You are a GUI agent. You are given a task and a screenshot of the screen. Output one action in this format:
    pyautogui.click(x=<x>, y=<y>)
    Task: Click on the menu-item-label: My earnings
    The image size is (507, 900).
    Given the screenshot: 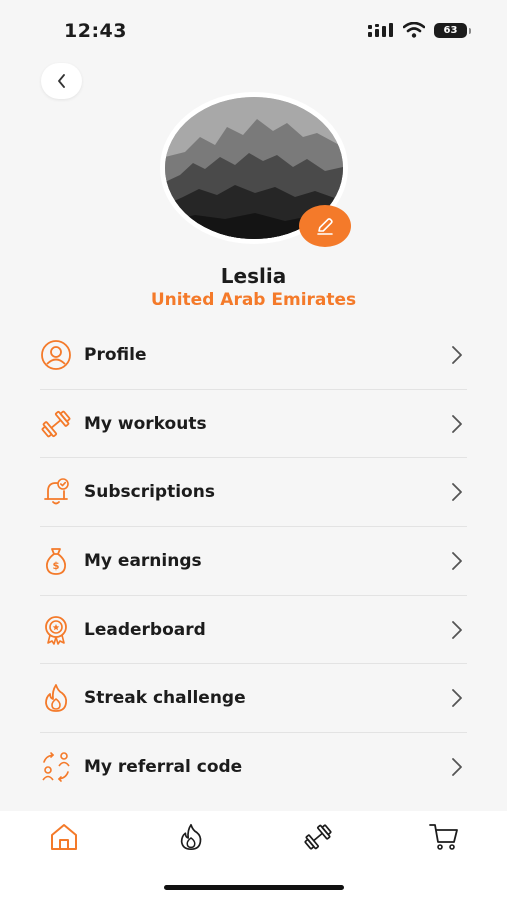 What is the action you would take?
    pyautogui.click(x=143, y=560)
    